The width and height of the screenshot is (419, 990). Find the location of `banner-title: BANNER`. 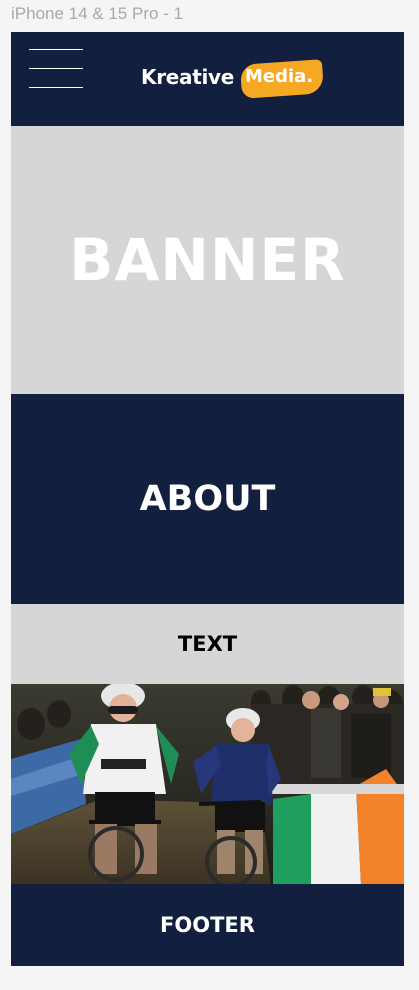

banner-title: BANNER is located at coordinates (207, 260).